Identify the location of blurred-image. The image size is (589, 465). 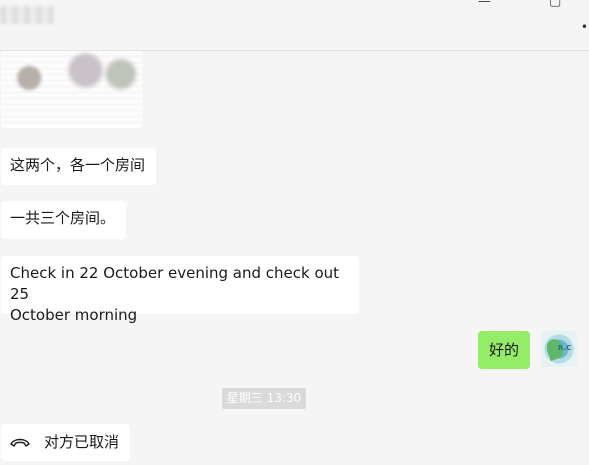
(71, 89).